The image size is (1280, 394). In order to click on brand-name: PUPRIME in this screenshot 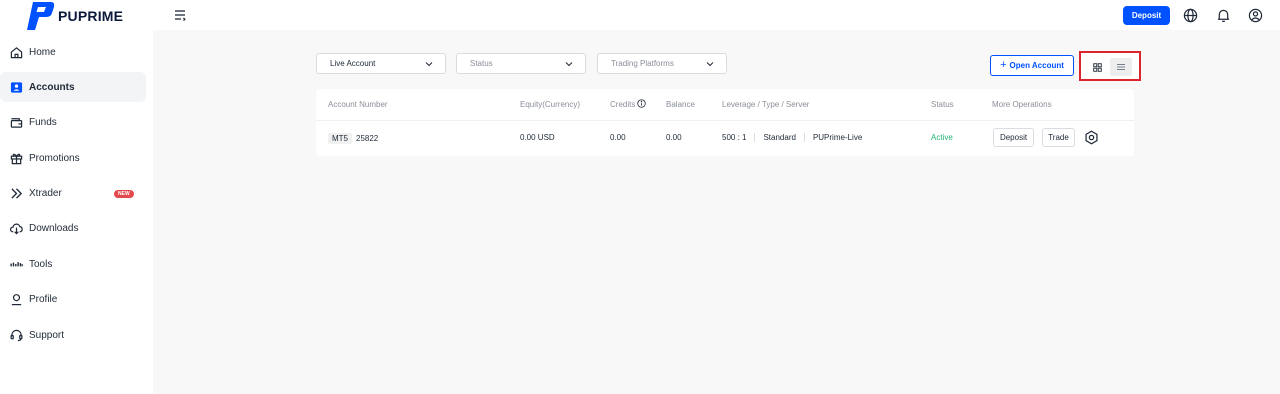, I will do `click(91, 16)`.